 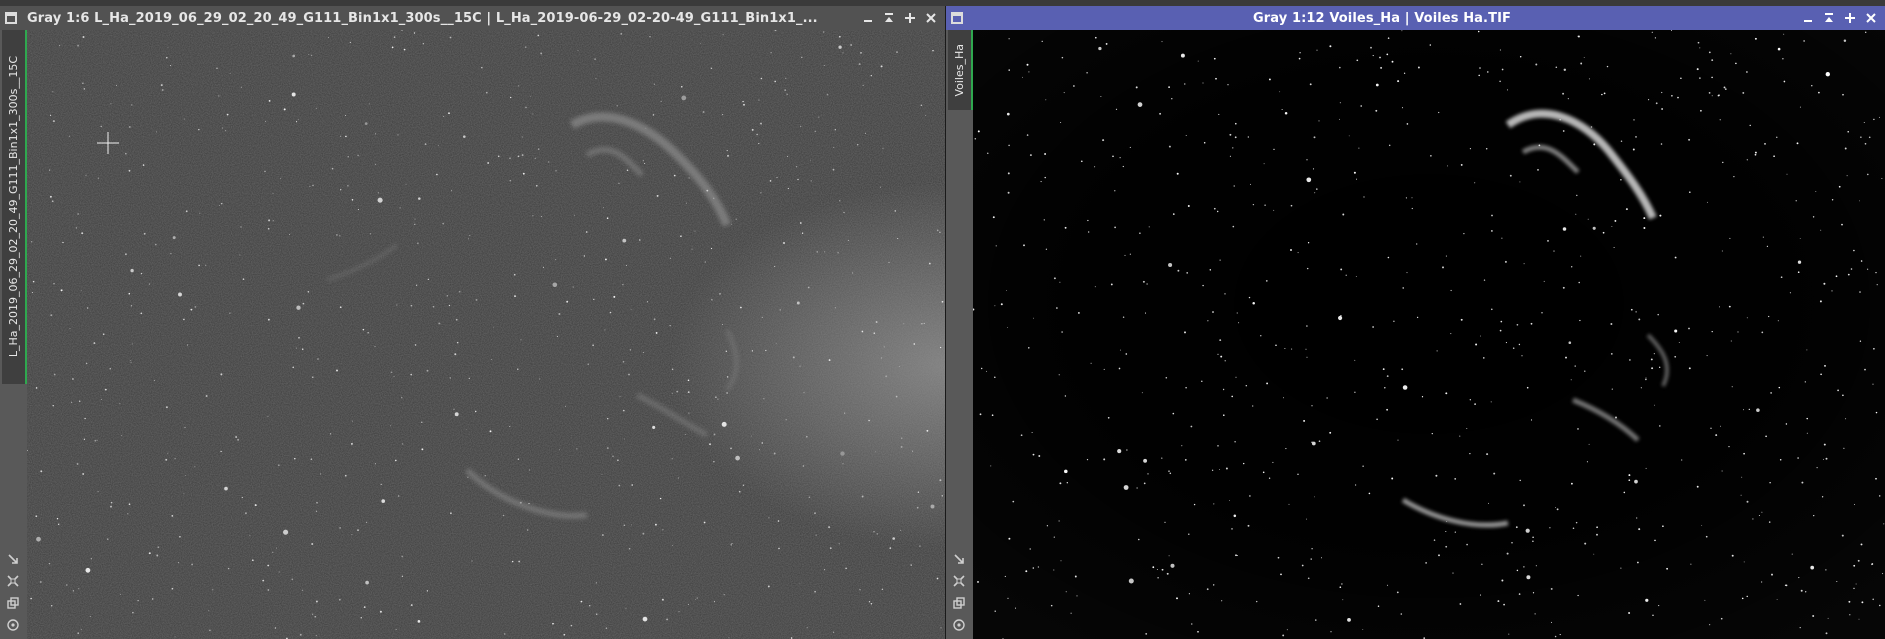 What do you see at coordinates (960, 70) in the screenshot?
I see `image-id-tab-right: Voiles_Ha` at bounding box center [960, 70].